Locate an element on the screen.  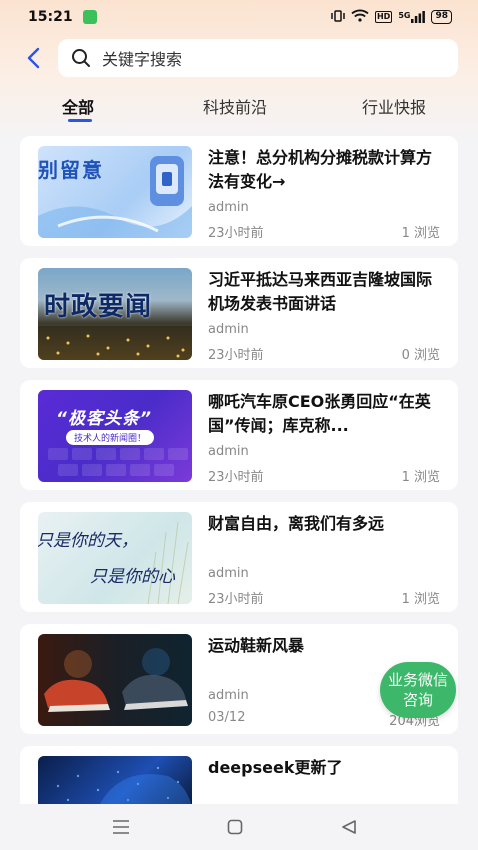
back-icon is located at coordinates (349, 827).